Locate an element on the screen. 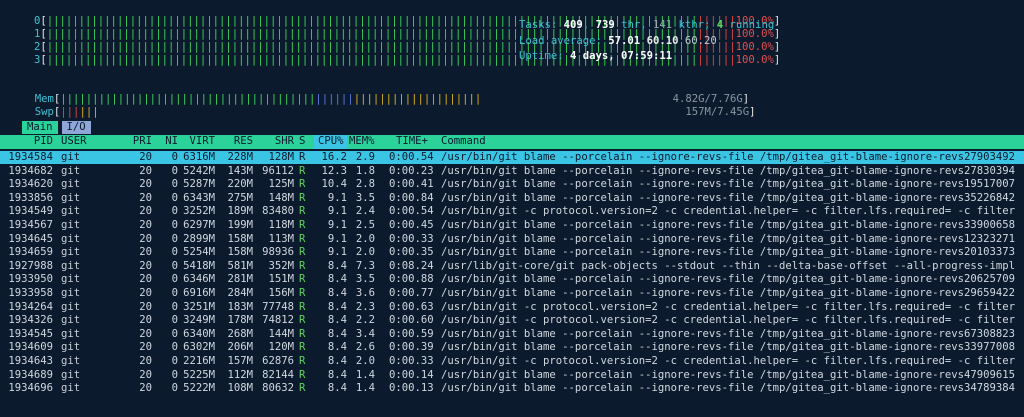 This screenshot has width=1024, height=417. cell-time: 0:00.41 is located at coordinates (411, 184).